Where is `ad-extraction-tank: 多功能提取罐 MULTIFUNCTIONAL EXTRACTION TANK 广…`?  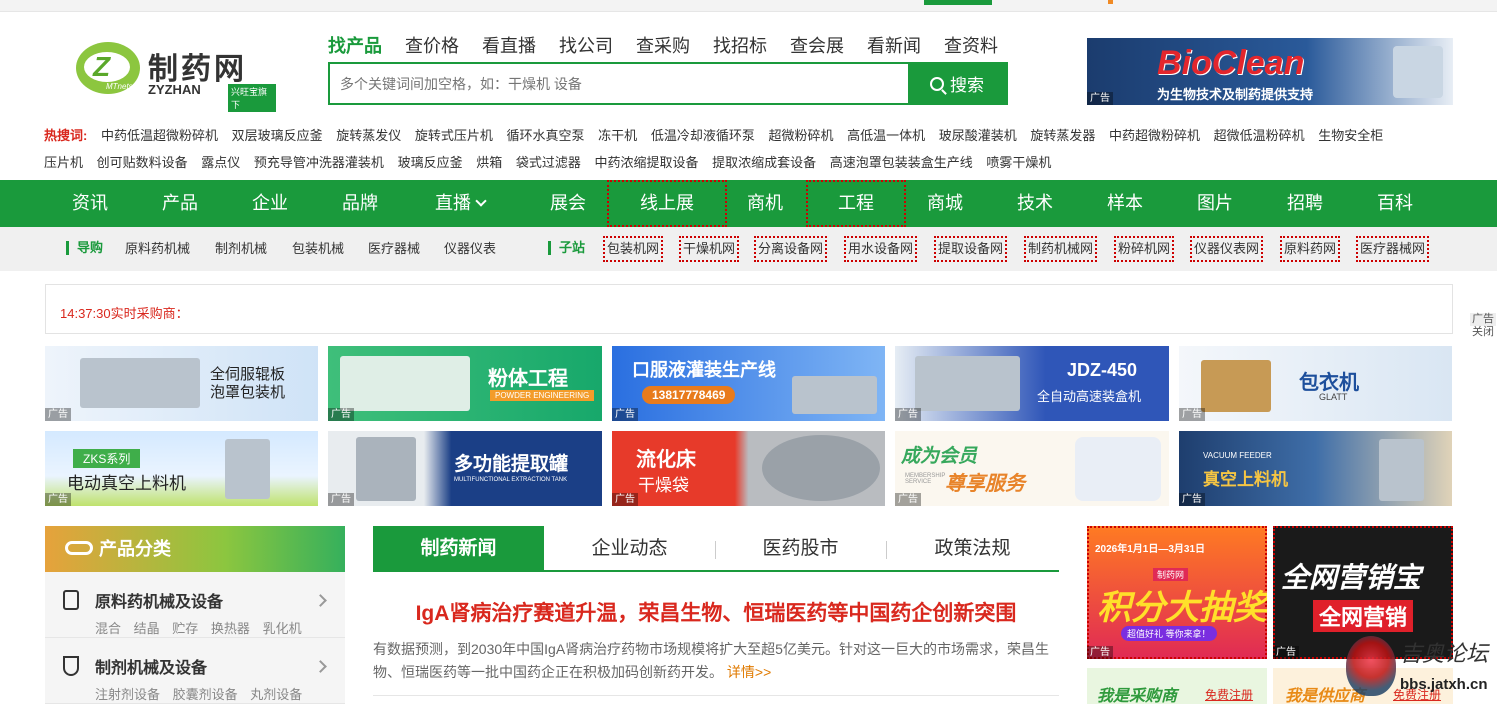
ad-extraction-tank: 多功能提取罐 MULTIFUNCTIONAL EXTRACTION TANK 广… is located at coordinates (465, 468).